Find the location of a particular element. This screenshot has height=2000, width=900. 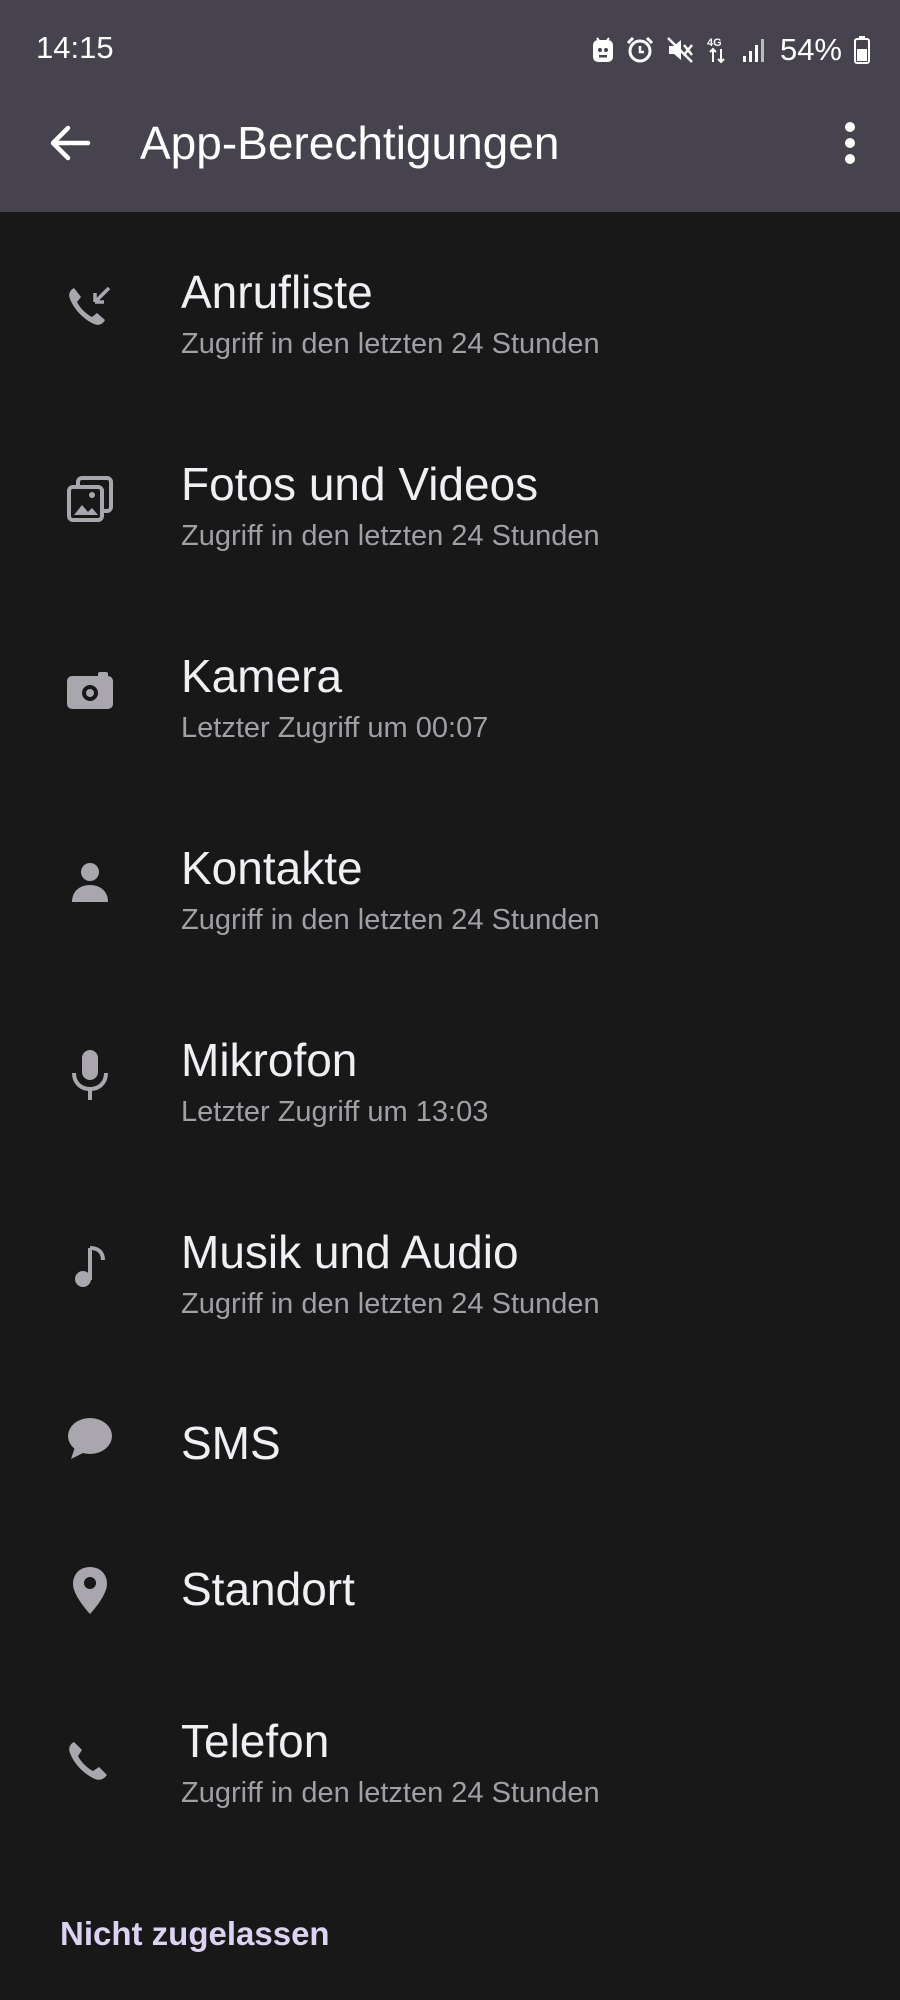

more-options-button is located at coordinates (850, 143).